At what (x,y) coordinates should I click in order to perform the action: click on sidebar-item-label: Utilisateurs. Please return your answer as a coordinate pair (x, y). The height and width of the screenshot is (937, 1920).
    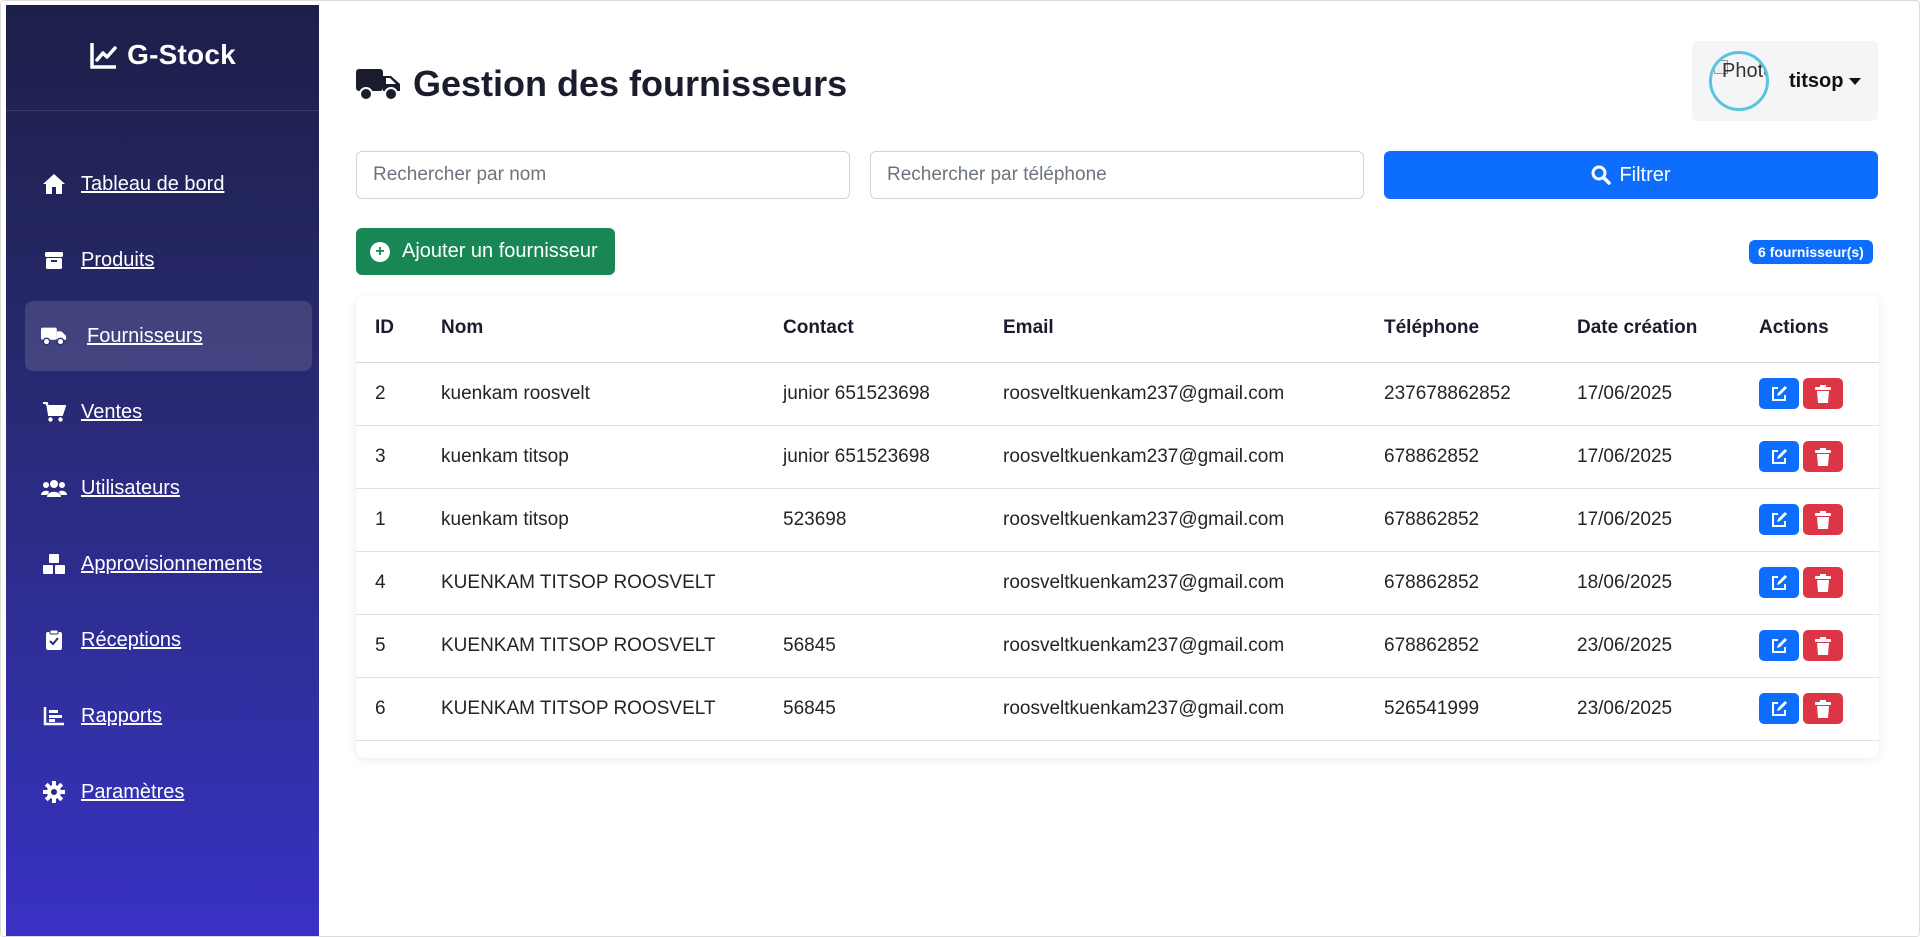
    Looking at the image, I should click on (130, 487).